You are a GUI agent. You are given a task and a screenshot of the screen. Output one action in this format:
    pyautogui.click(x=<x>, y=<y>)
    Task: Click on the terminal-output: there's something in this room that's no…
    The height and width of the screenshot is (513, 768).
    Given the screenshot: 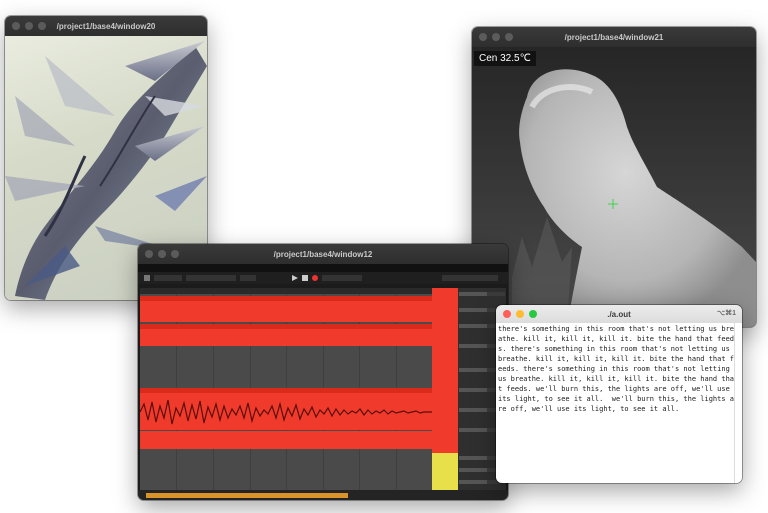 What is the action you would take?
    pyautogui.click(x=616, y=369)
    